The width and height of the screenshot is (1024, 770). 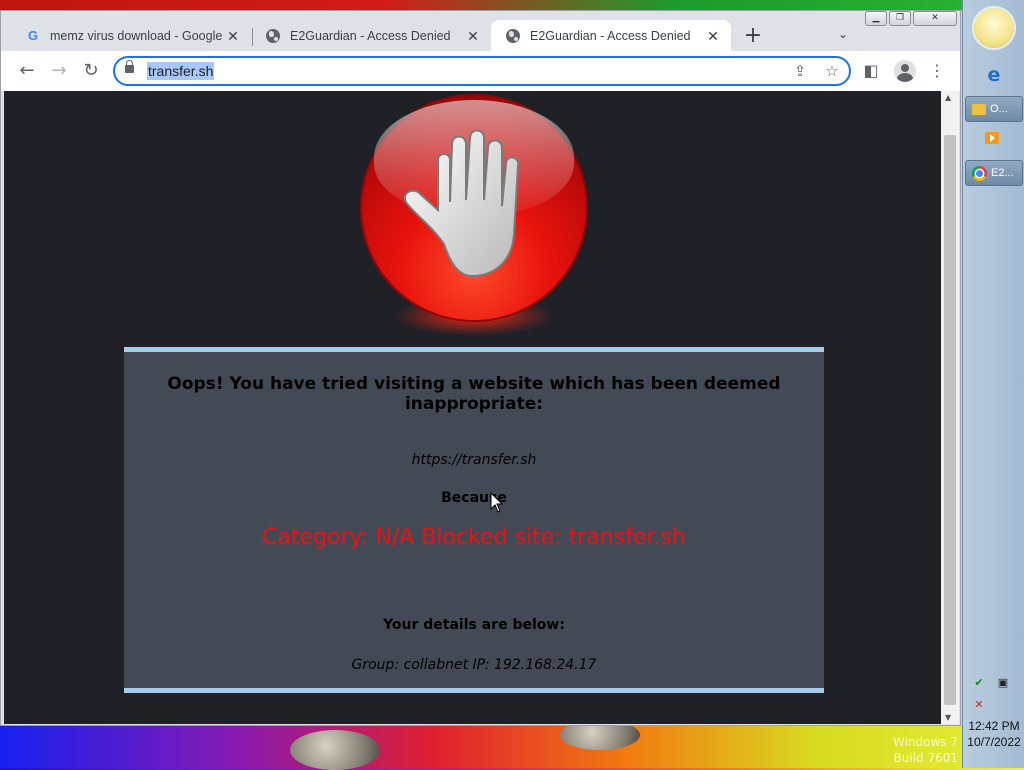 I want to click on address-input: transfer.sh, so click(x=181, y=71).